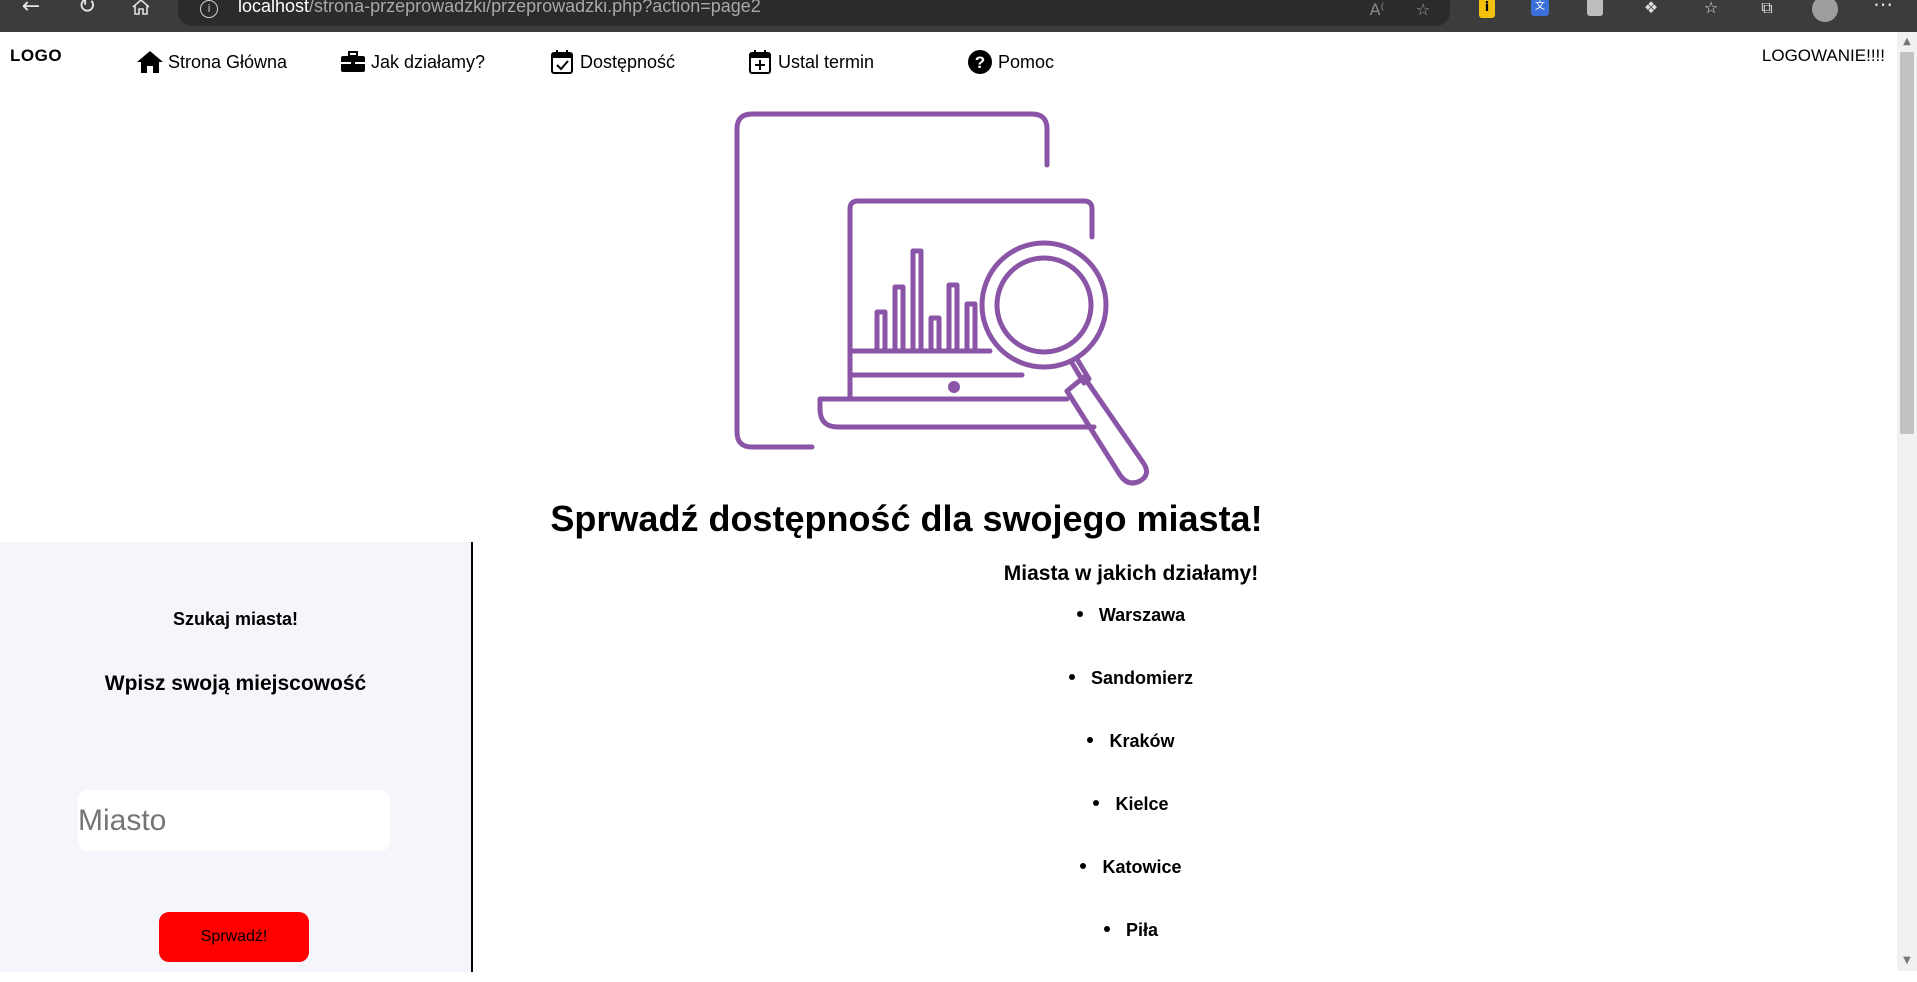  Describe the element at coordinates (760, 62) in the screenshot. I see `calendar-plus-icon` at that location.